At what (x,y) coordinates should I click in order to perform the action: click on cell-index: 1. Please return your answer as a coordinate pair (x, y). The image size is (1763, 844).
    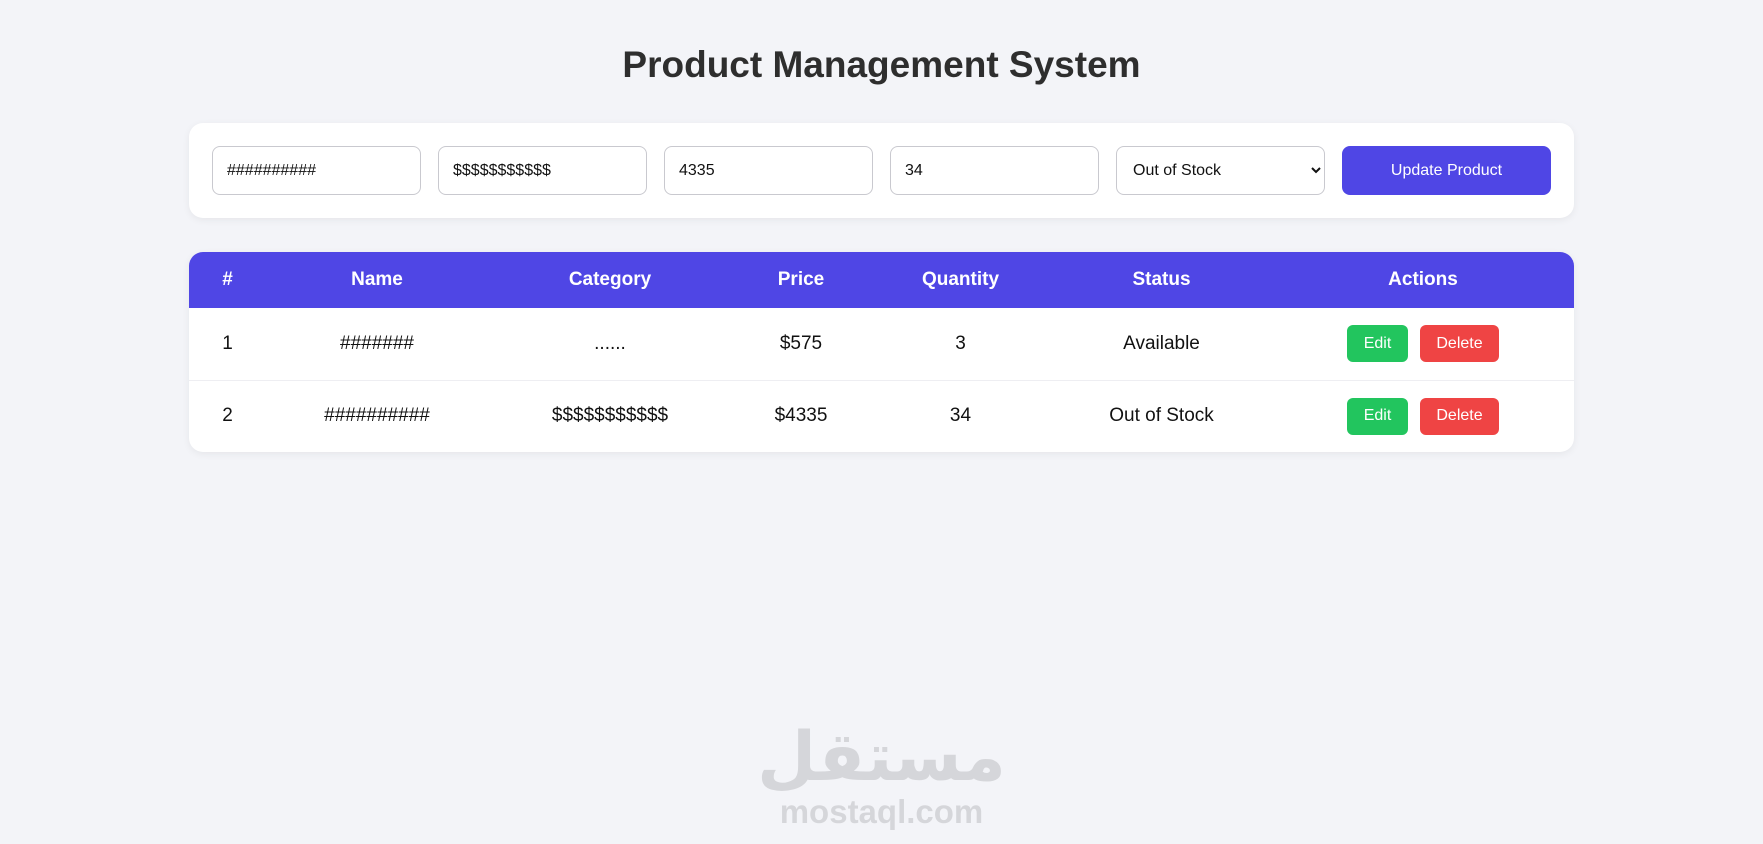
    Looking at the image, I should click on (227, 343).